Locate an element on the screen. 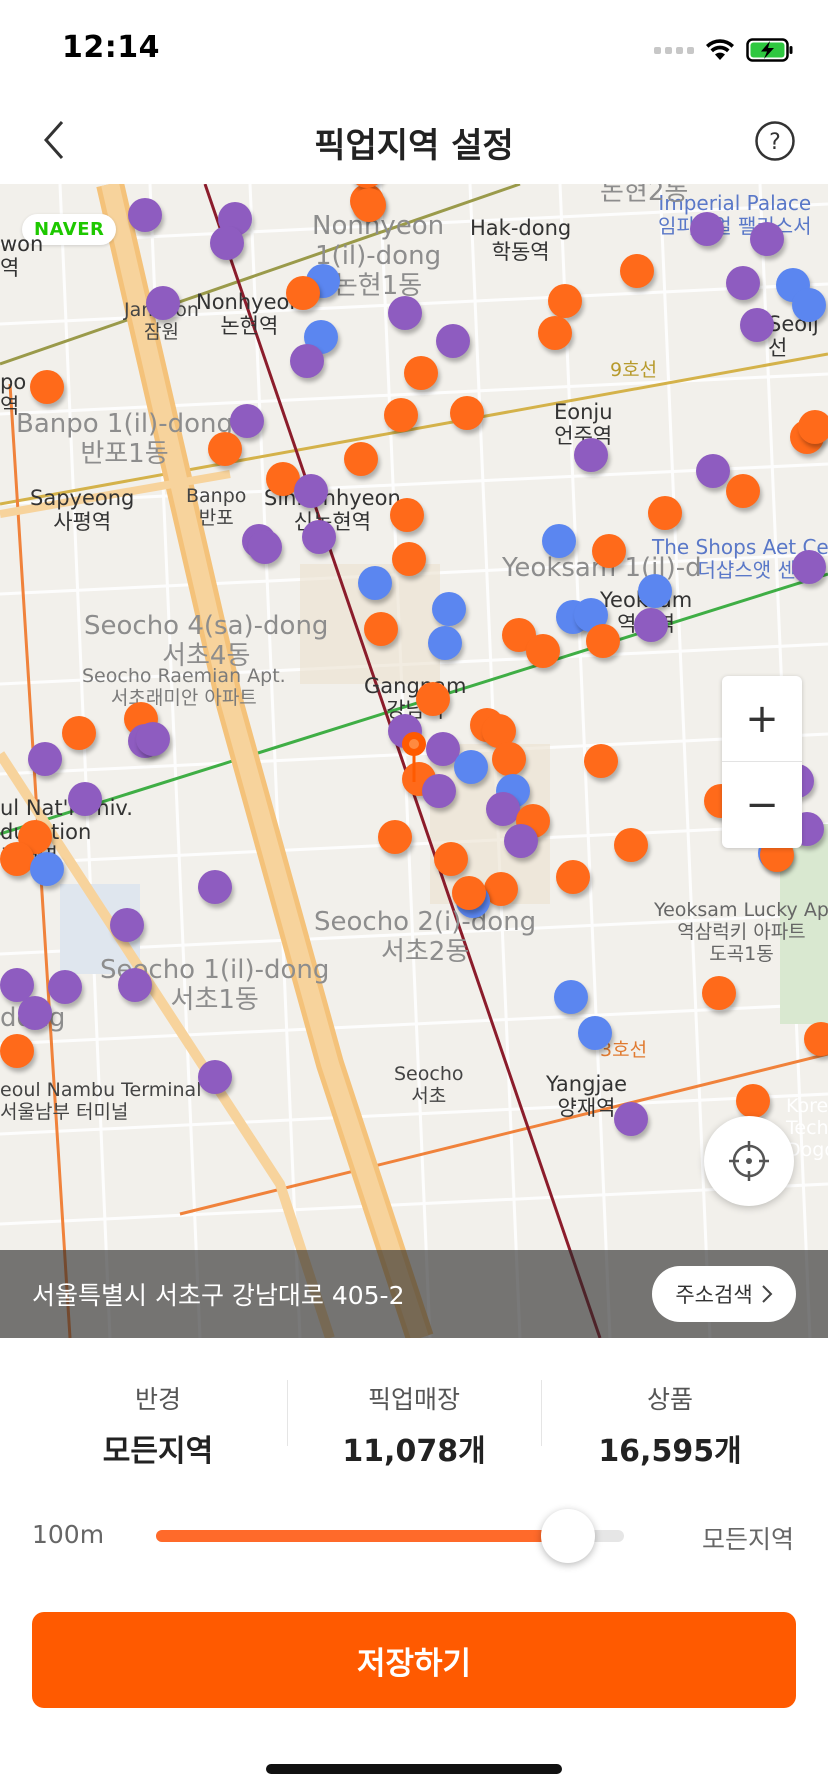 Image resolution: width=828 pixels, height=1792 pixels. map-label-line9: 9호선 is located at coordinates (634, 370).